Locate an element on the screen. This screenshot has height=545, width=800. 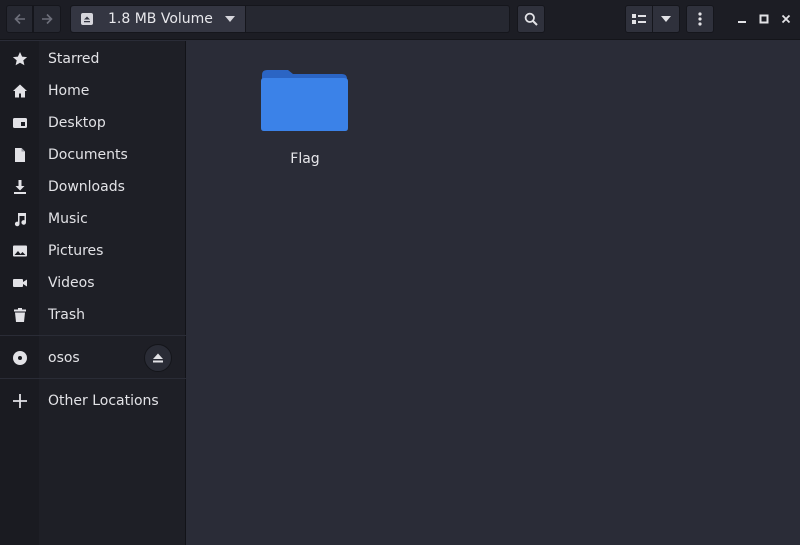
disc-icon is located at coordinates (20, 358).